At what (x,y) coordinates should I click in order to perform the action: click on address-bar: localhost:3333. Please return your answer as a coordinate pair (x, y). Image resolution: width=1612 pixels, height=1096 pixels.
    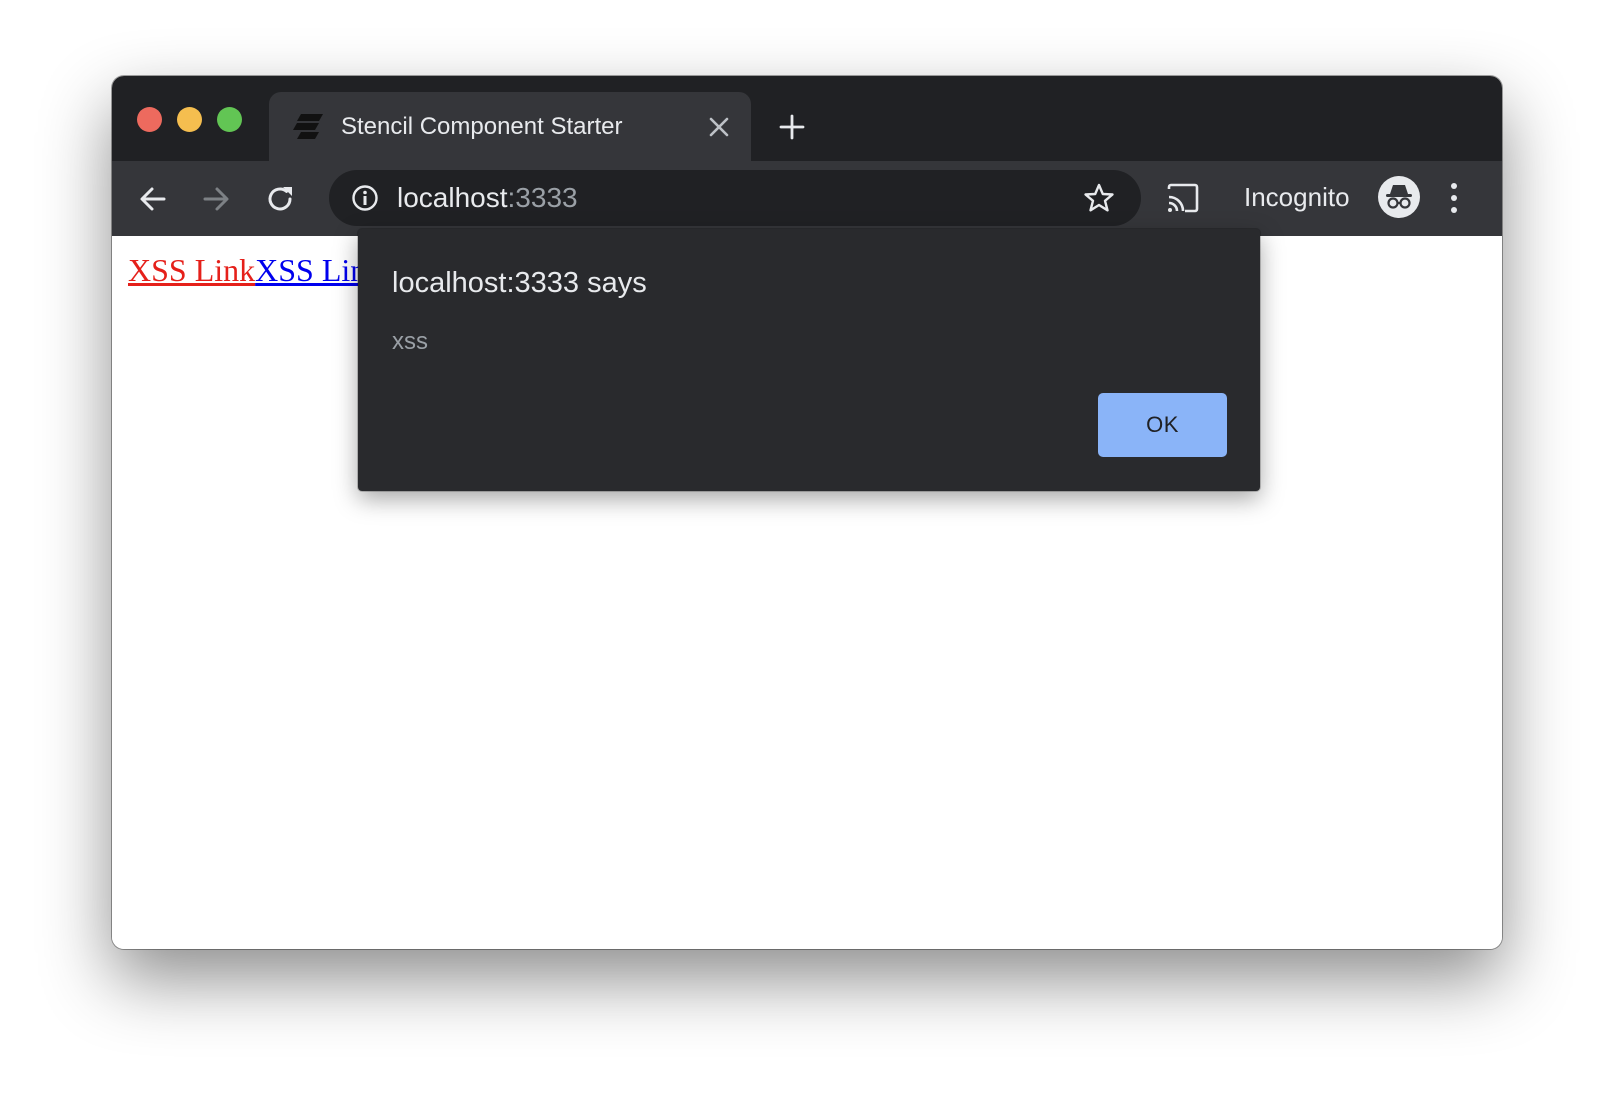
    Looking at the image, I should click on (735, 198).